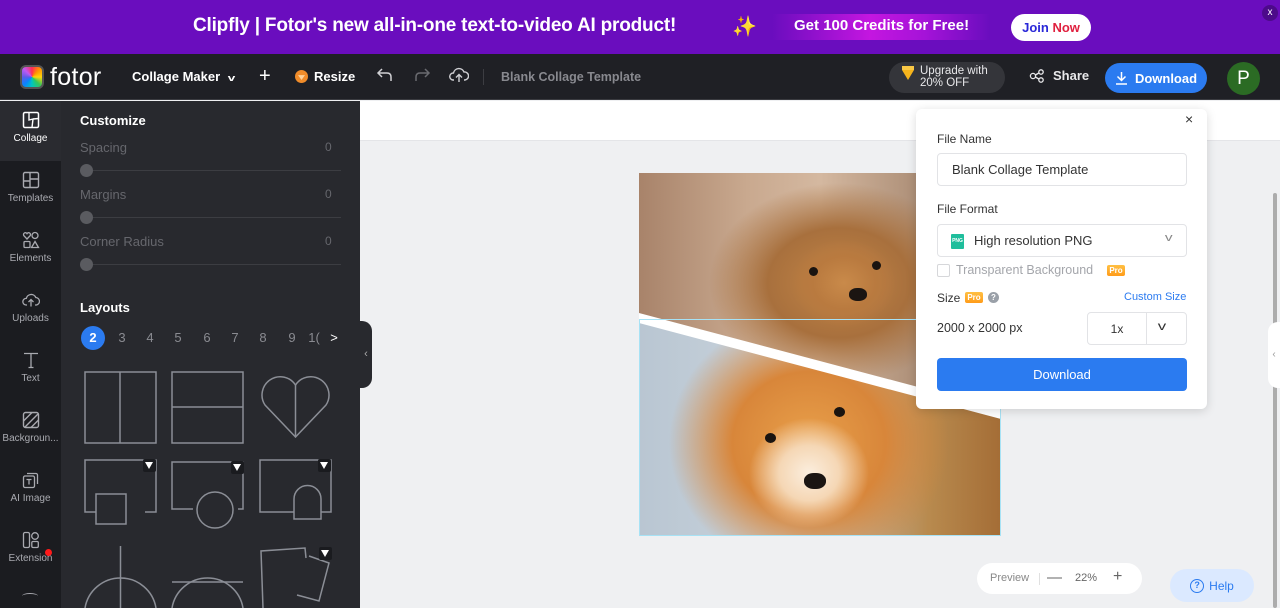 The height and width of the screenshot is (608, 1280). I want to click on close-icon: ×, so click(1189, 119).